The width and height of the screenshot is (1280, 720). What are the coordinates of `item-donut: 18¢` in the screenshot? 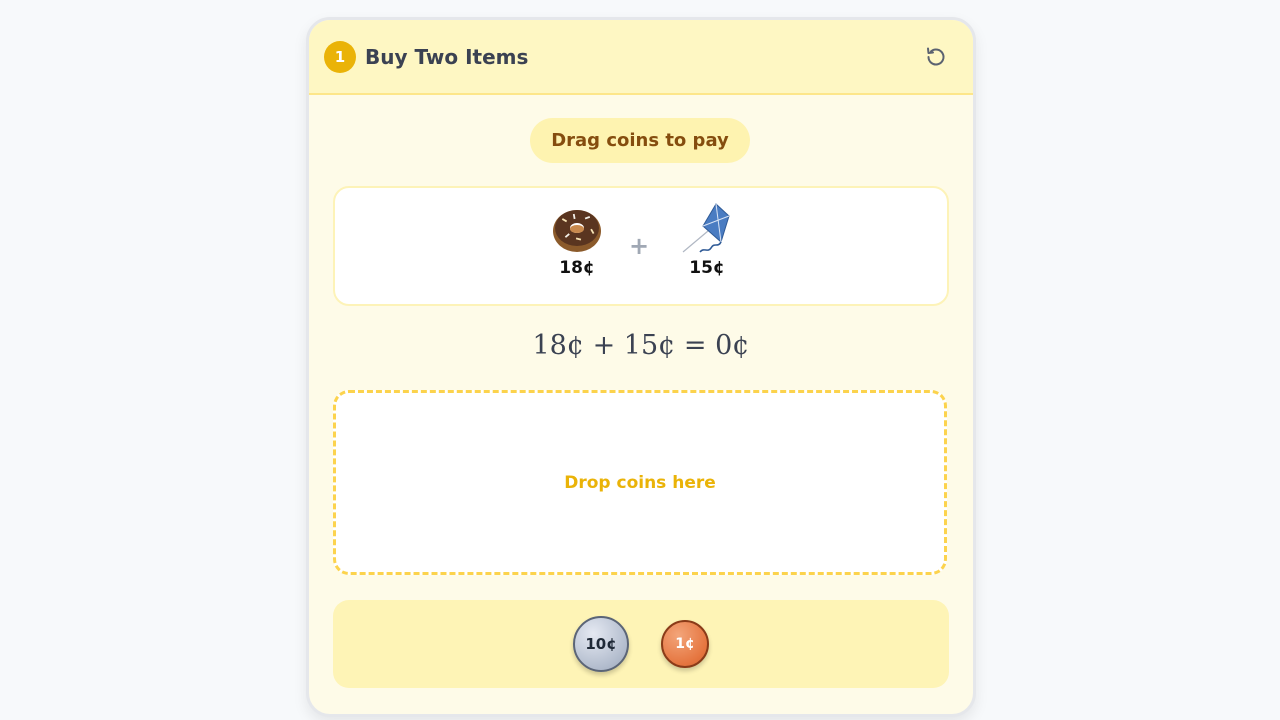 It's located at (577, 240).